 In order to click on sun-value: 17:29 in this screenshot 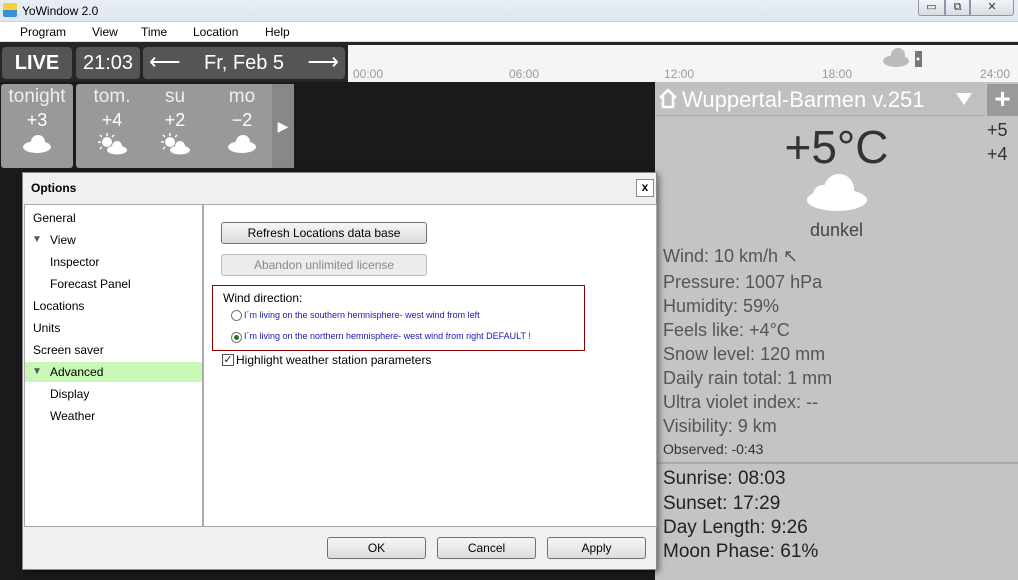, I will do `click(756, 503)`.